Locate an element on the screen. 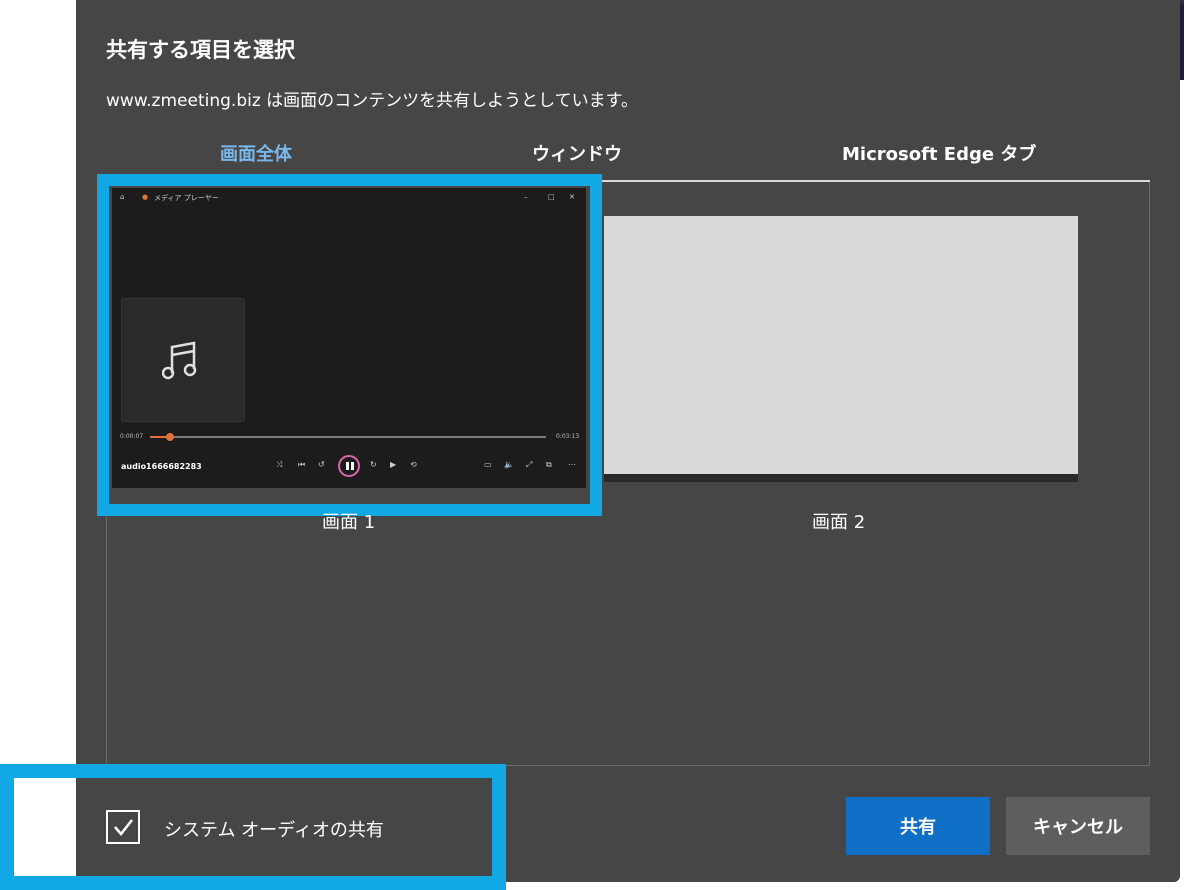 The width and height of the screenshot is (1184, 890). checkbox-highlight is located at coordinates (253, 827).